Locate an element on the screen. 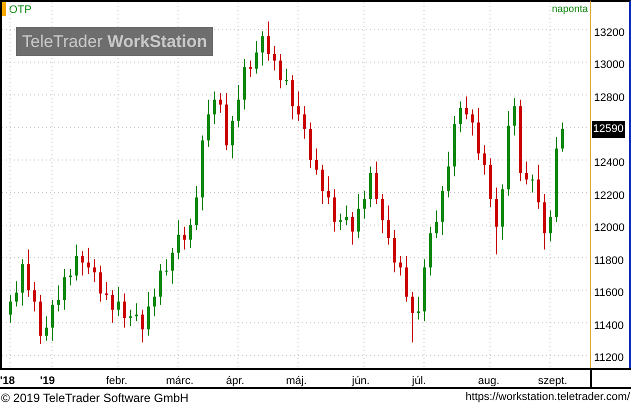 This screenshot has width=631, height=408. date-label: ápr. is located at coordinates (235, 381).